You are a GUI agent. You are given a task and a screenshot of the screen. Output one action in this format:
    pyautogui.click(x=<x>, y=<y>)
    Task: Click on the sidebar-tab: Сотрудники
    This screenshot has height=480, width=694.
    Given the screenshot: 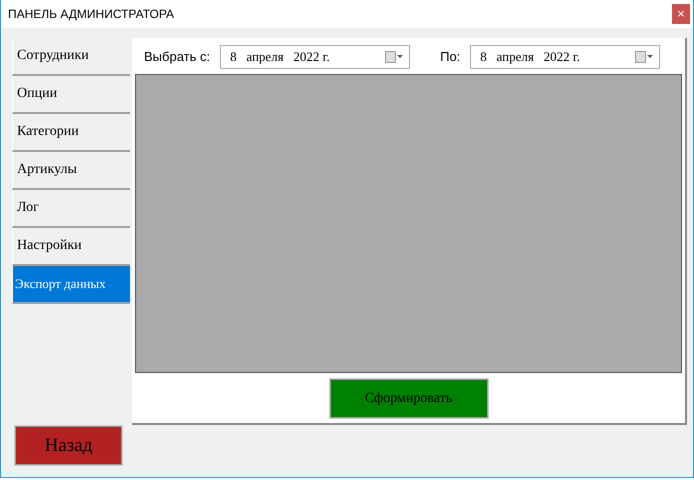 What is the action you would take?
    pyautogui.click(x=71, y=57)
    